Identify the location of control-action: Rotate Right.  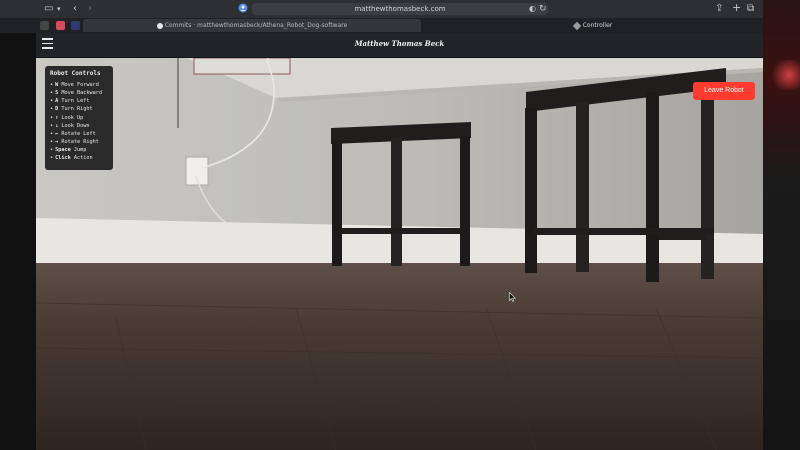
(80, 142).